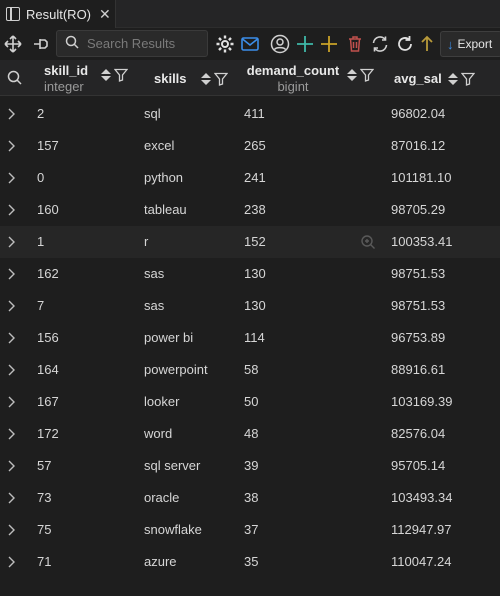  Describe the element at coordinates (421, 242) in the screenshot. I see `cell-avg-sal: 100353.41` at that location.